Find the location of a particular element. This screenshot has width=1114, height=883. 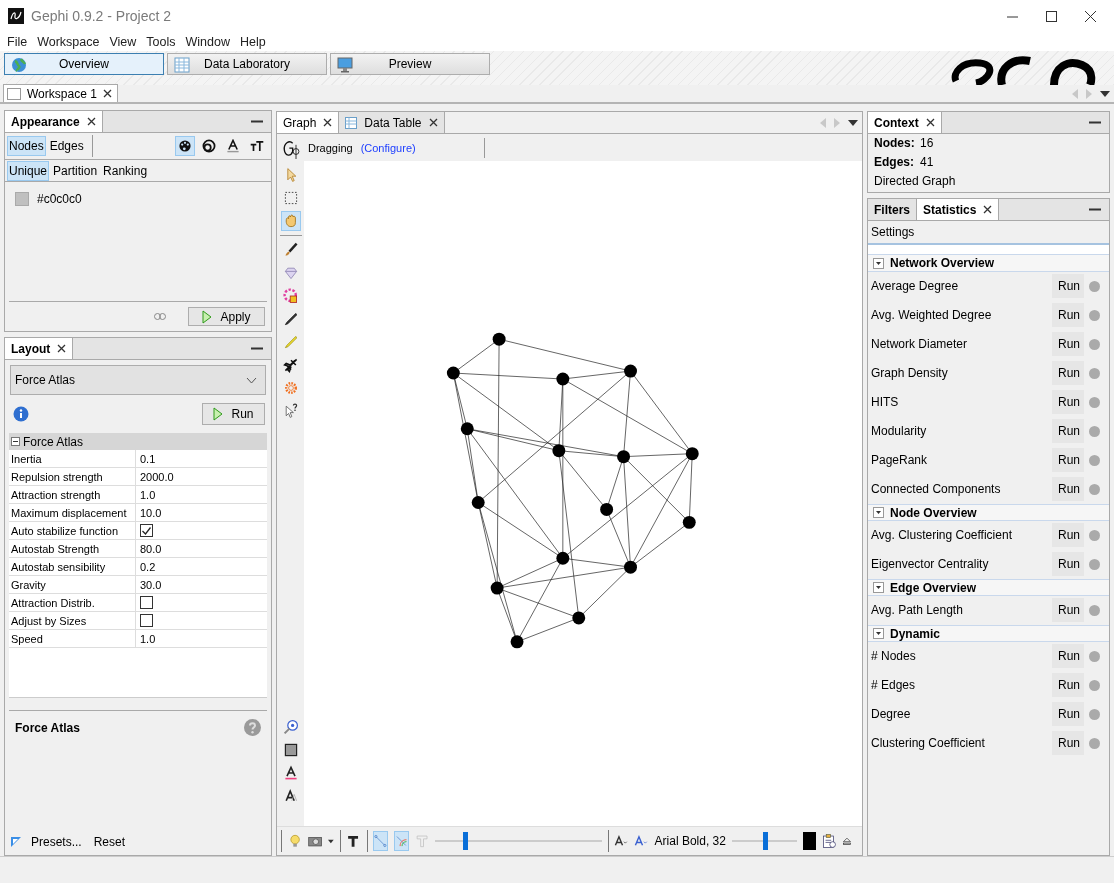

menu-item: File is located at coordinates (17, 41).